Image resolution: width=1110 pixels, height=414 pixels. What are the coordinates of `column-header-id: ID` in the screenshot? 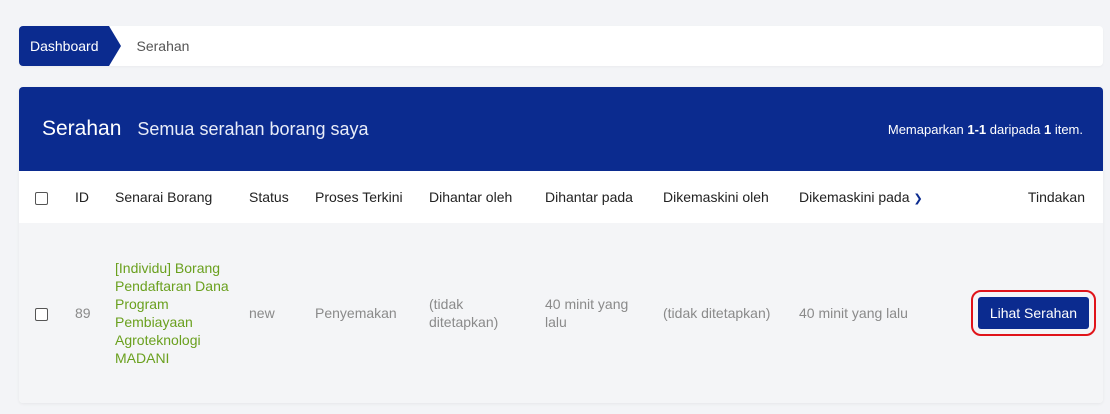 It's located at (89, 197).